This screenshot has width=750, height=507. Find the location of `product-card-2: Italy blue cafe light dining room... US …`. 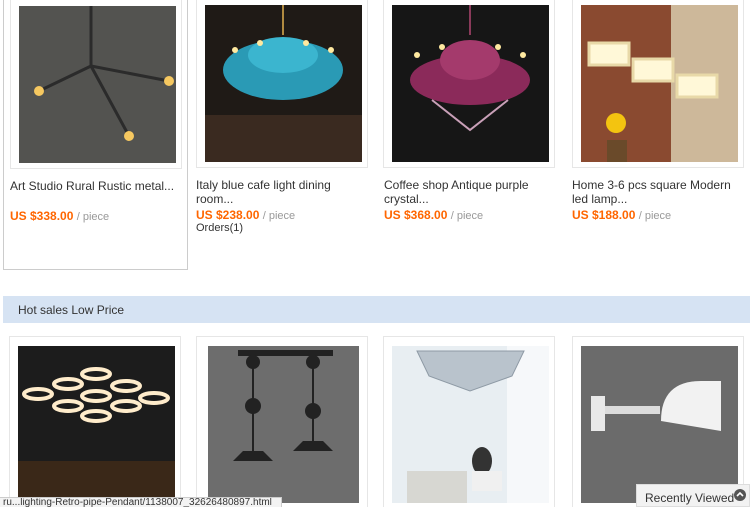

product-card-2: Italy blue cafe light dining room... US … is located at coordinates (282, 135).